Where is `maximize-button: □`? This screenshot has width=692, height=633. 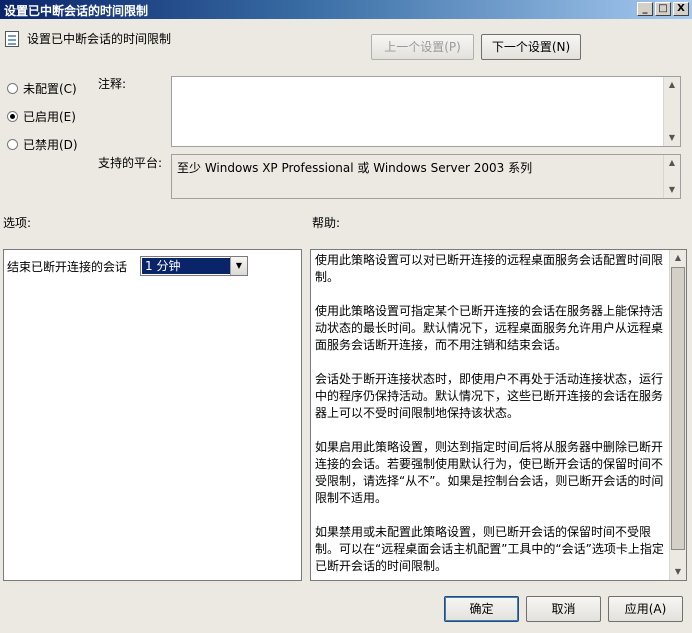
maximize-button: □ is located at coordinates (663, 9).